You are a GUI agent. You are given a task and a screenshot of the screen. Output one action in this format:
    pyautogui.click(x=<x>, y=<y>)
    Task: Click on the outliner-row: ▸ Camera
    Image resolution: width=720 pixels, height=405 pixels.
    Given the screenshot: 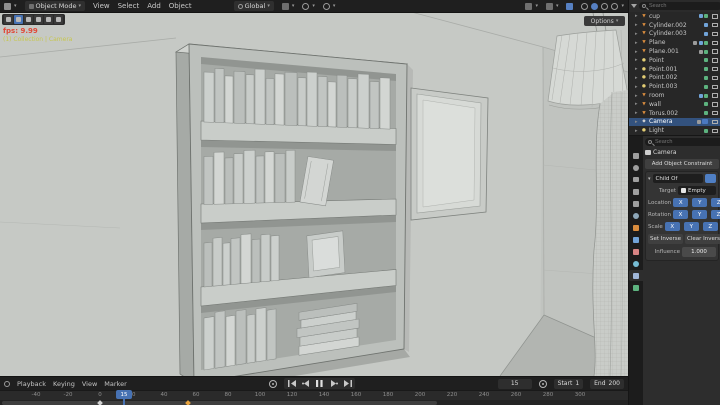 What is the action you would take?
    pyautogui.click(x=674, y=122)
    